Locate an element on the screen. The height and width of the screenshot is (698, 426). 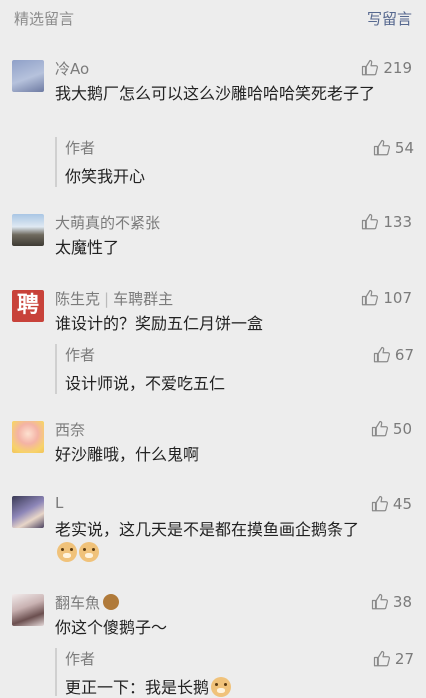
like-button: 50 is located at coordinates (391, 429).